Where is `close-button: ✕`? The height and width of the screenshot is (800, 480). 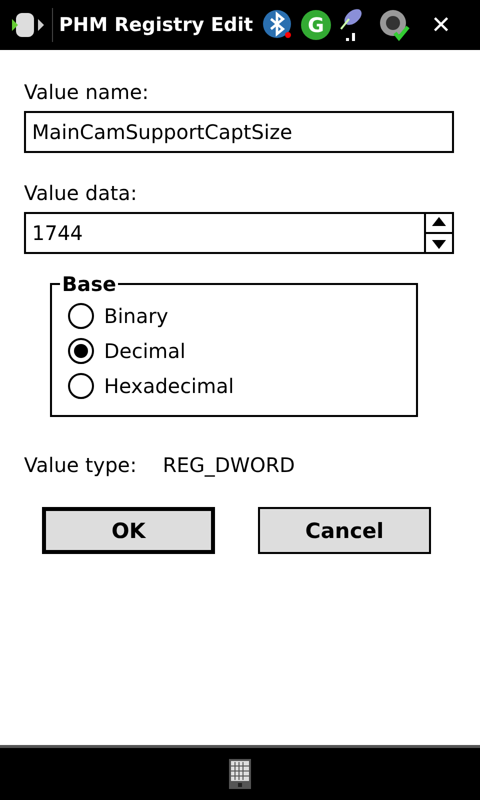
close-button: ✕ is located at coordinates (441, 25).